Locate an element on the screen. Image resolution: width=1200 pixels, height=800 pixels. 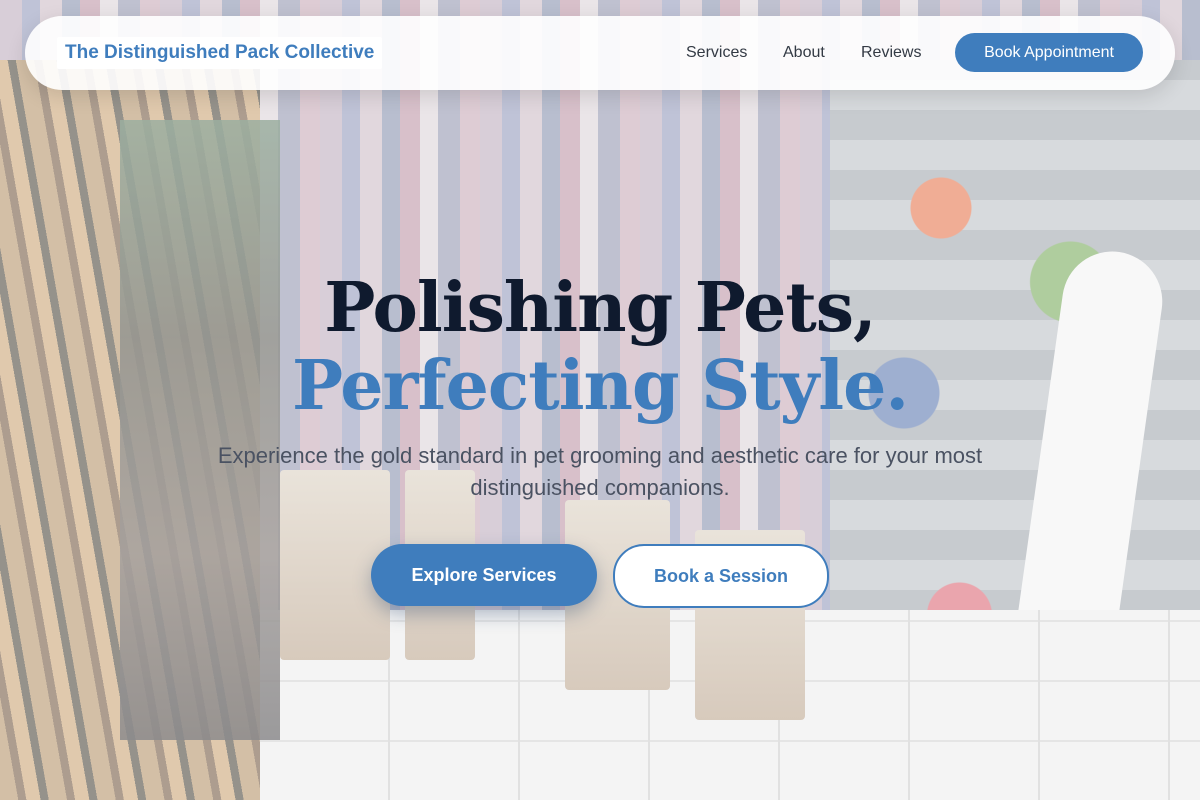
book-appointment-button: Book Appointment is located at coordinates (1049, 52).